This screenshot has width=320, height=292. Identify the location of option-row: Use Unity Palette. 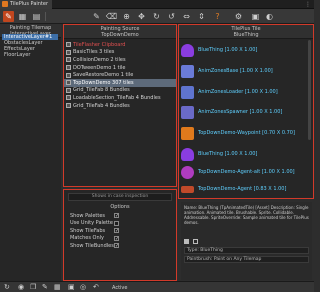
(123, 224).